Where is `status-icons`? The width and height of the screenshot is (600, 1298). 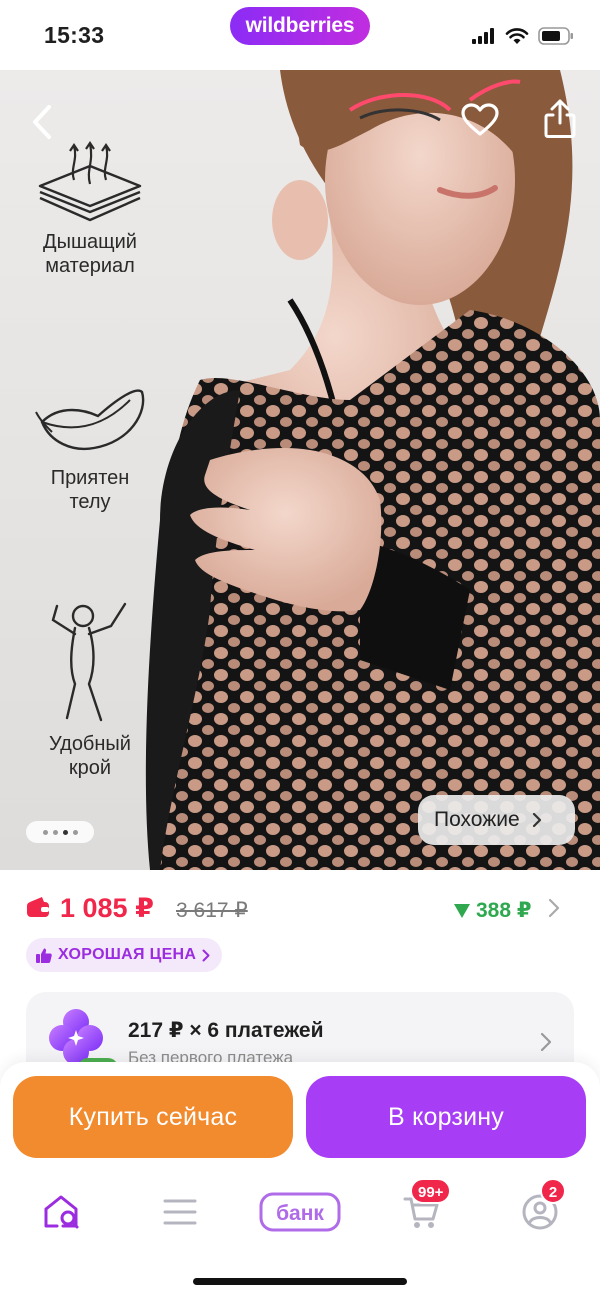 status-icons is located at coordinates (523, 36).